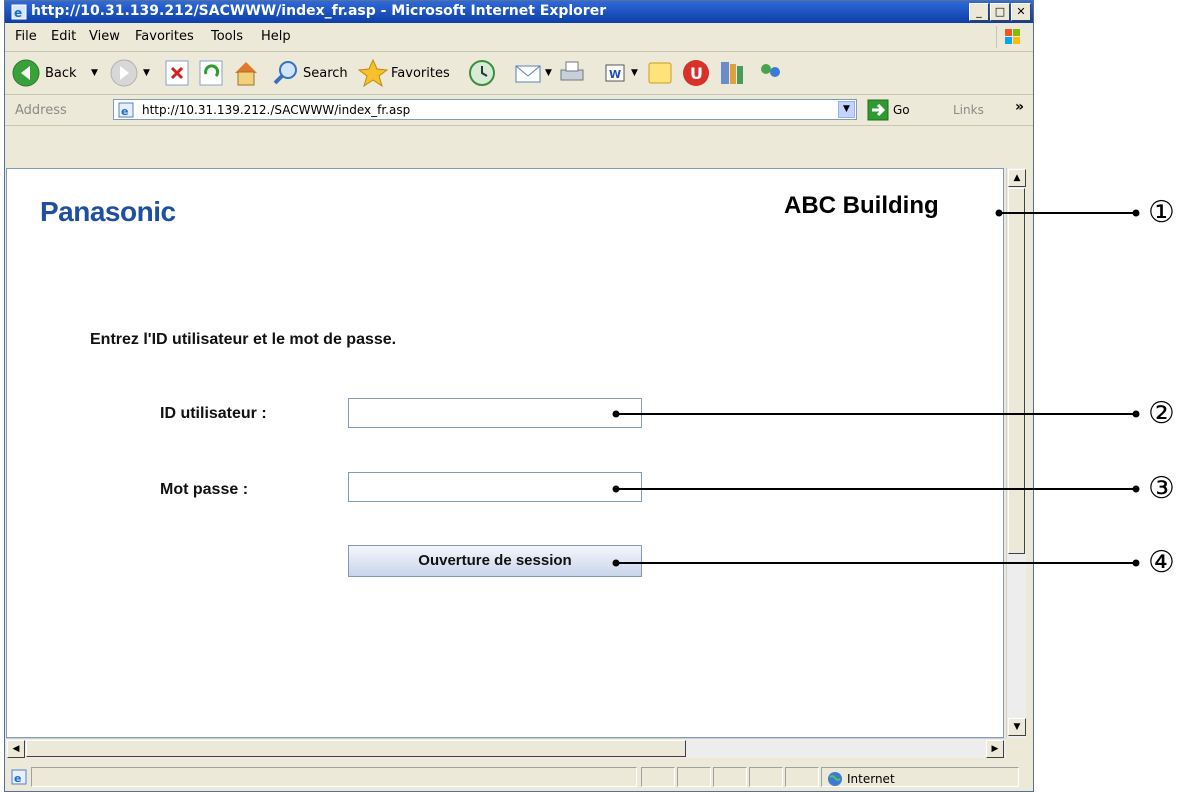 This screenshot has width=1180, height=792. Describe the element at coordinates (1019, 107) in the screenshot. I see `links-more-icon: »` at that location.